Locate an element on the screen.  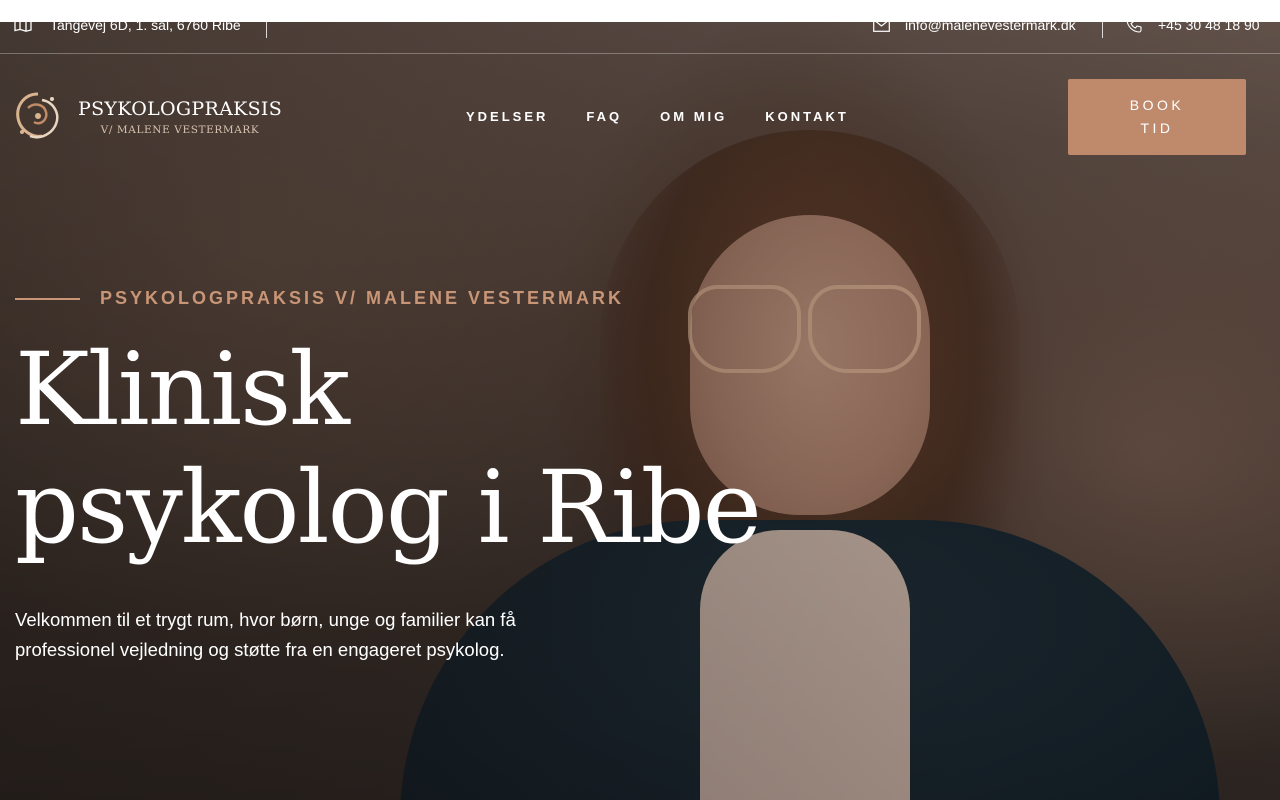
nav-item-kontakt: KONTAKT is located at coordinates (807, 116).